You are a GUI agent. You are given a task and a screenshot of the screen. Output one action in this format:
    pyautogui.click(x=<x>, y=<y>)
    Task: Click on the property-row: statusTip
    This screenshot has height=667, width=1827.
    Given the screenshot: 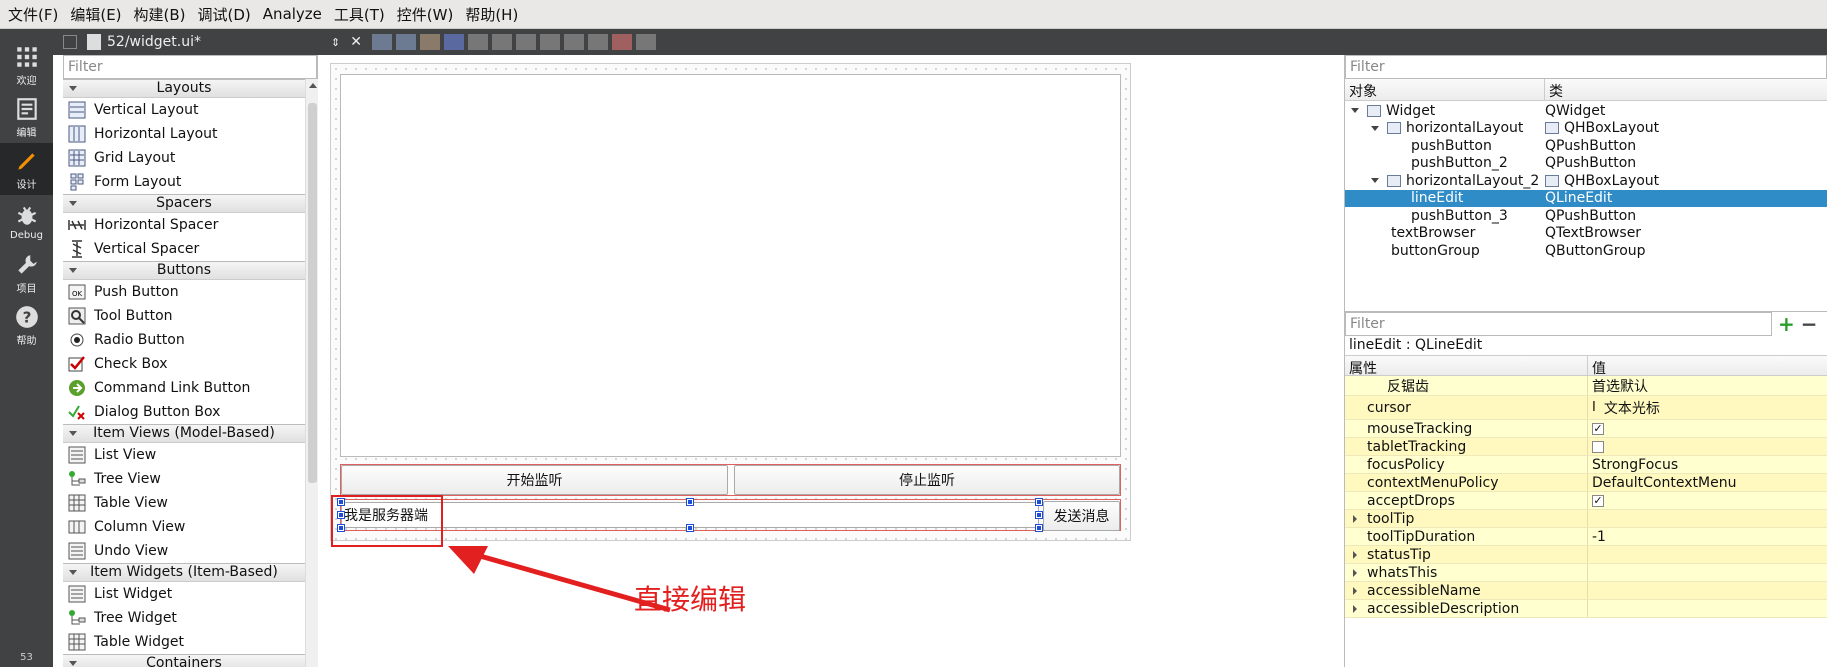 What is the action you would take?
    pyautogui.click(x=1586, y=555)
    